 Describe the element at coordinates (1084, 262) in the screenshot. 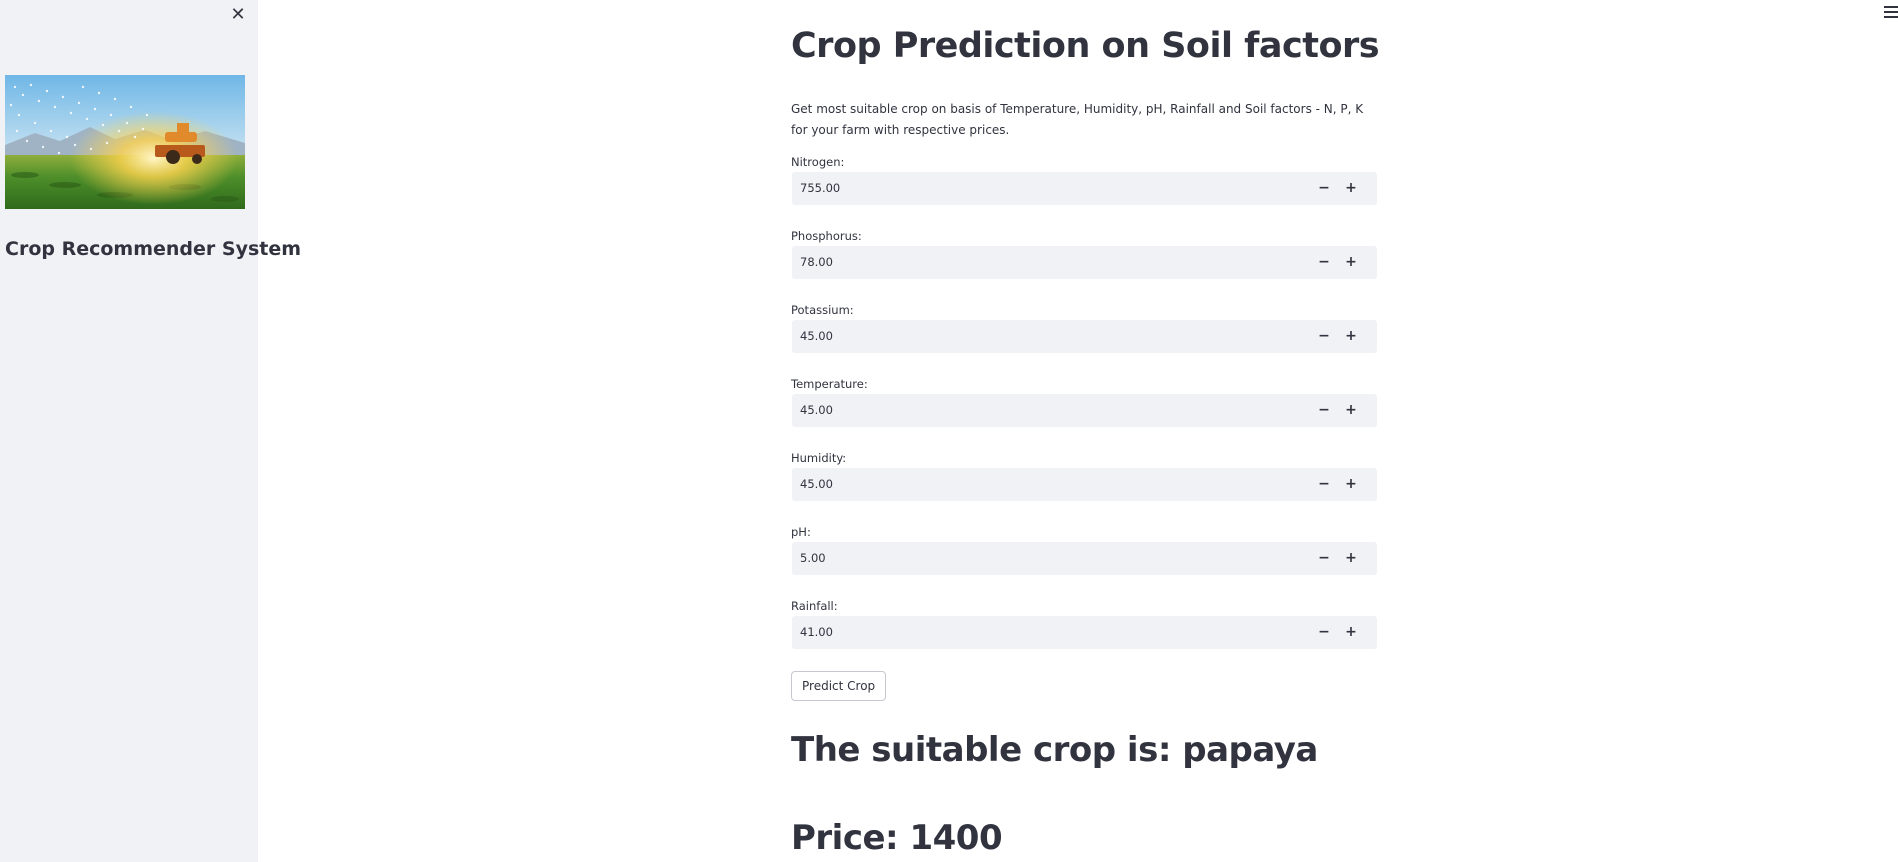

I see `phosphorus-input: 78.00 − +` at that location.